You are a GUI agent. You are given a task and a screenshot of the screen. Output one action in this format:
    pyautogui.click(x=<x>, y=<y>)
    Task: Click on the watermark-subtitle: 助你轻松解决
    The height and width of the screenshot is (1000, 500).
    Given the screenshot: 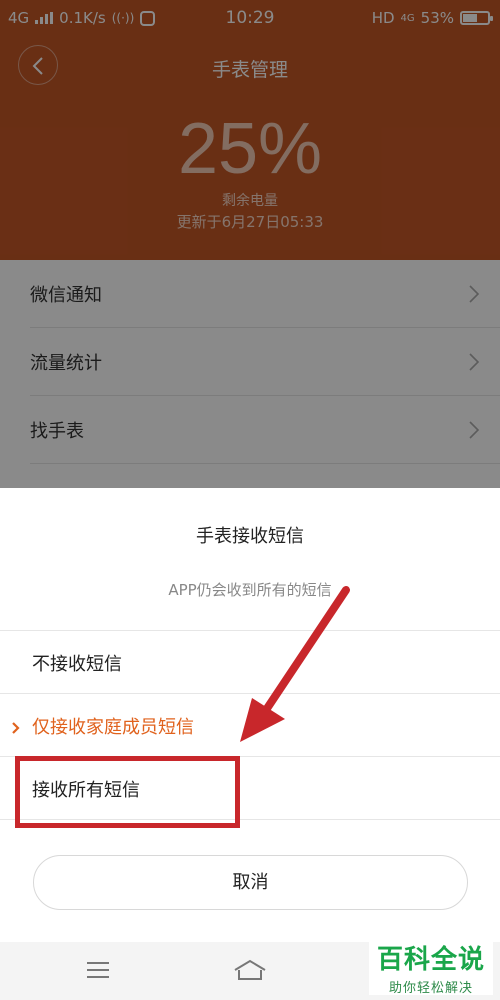 What is the action you would take?
    pyautogui.click(x=430, y=988)
    